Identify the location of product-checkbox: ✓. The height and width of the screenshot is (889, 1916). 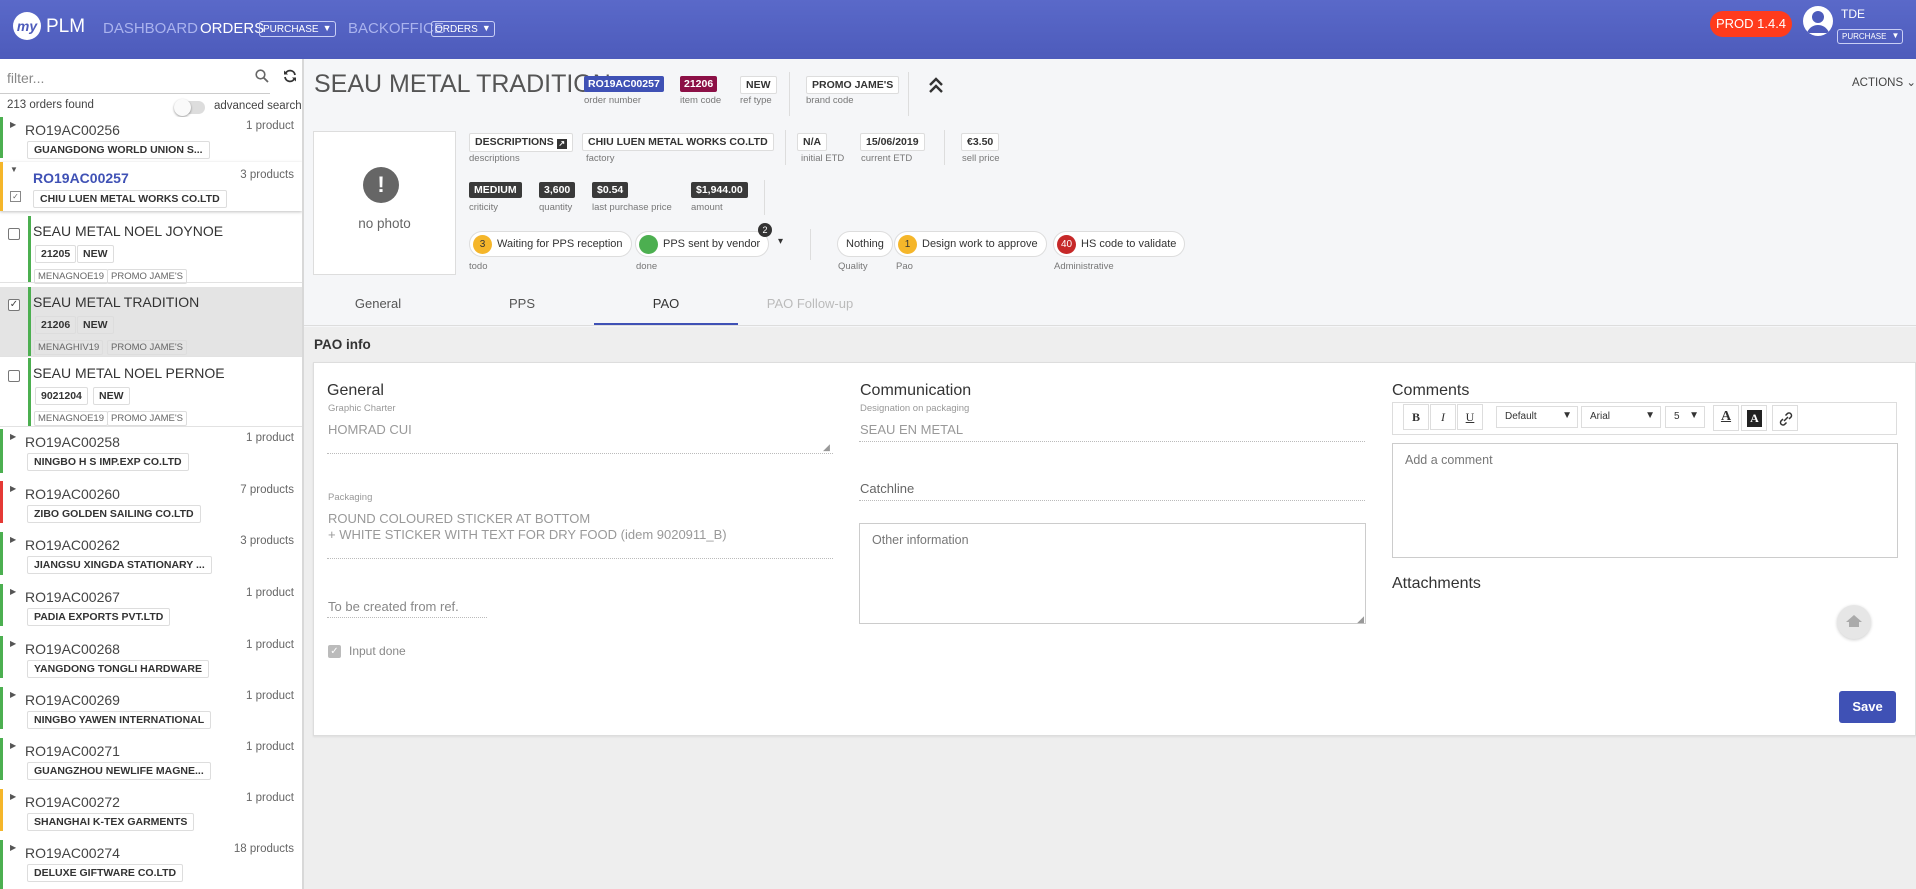
(14, 305).